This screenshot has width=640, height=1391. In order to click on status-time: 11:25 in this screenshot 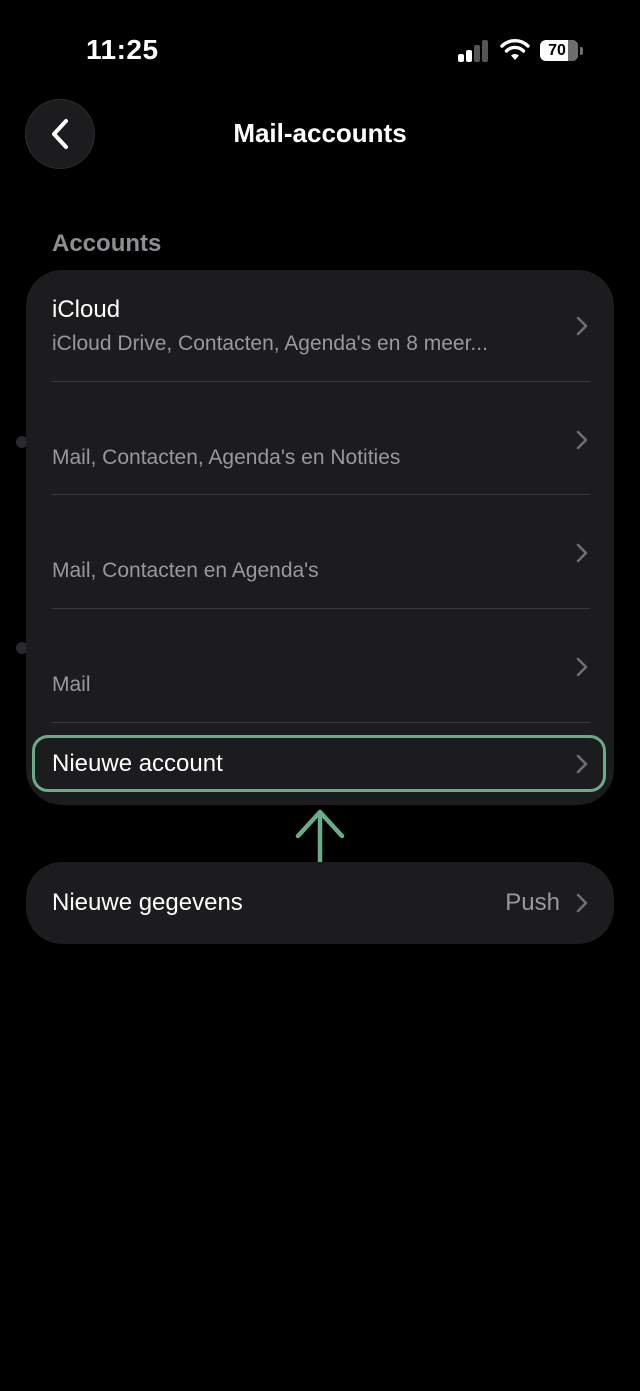, I will do `click(122, 49)`.